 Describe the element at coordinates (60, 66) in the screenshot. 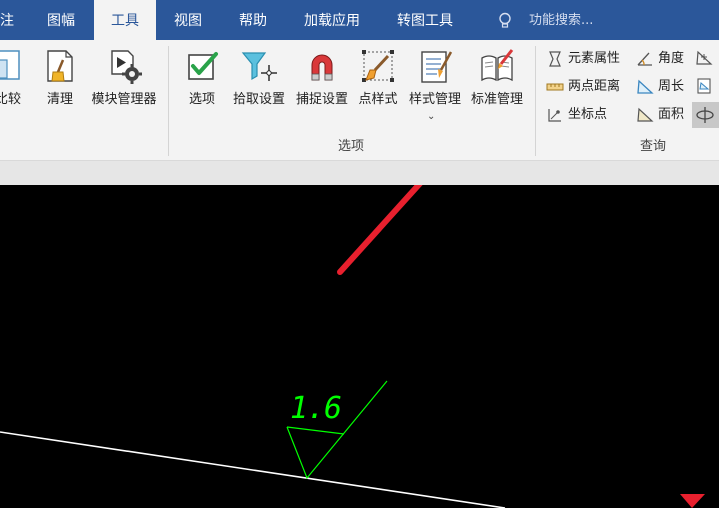

I see `broom-icon` at that location.